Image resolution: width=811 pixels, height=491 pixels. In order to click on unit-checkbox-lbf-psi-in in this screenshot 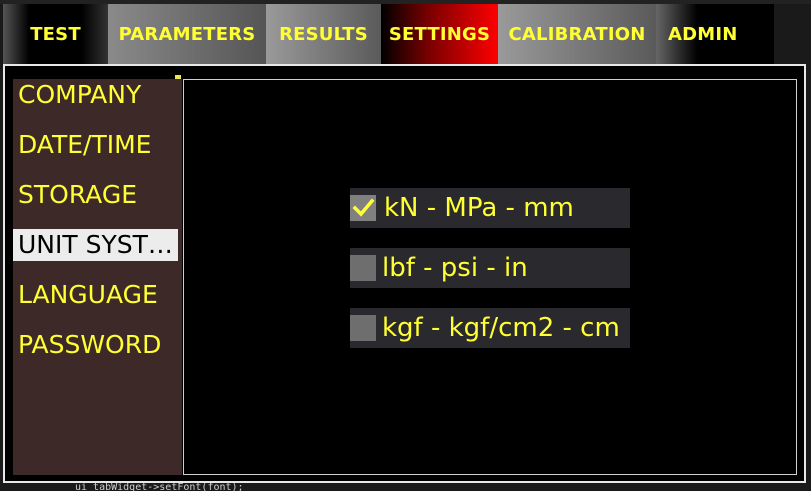, I will do `click(363, 268)`.